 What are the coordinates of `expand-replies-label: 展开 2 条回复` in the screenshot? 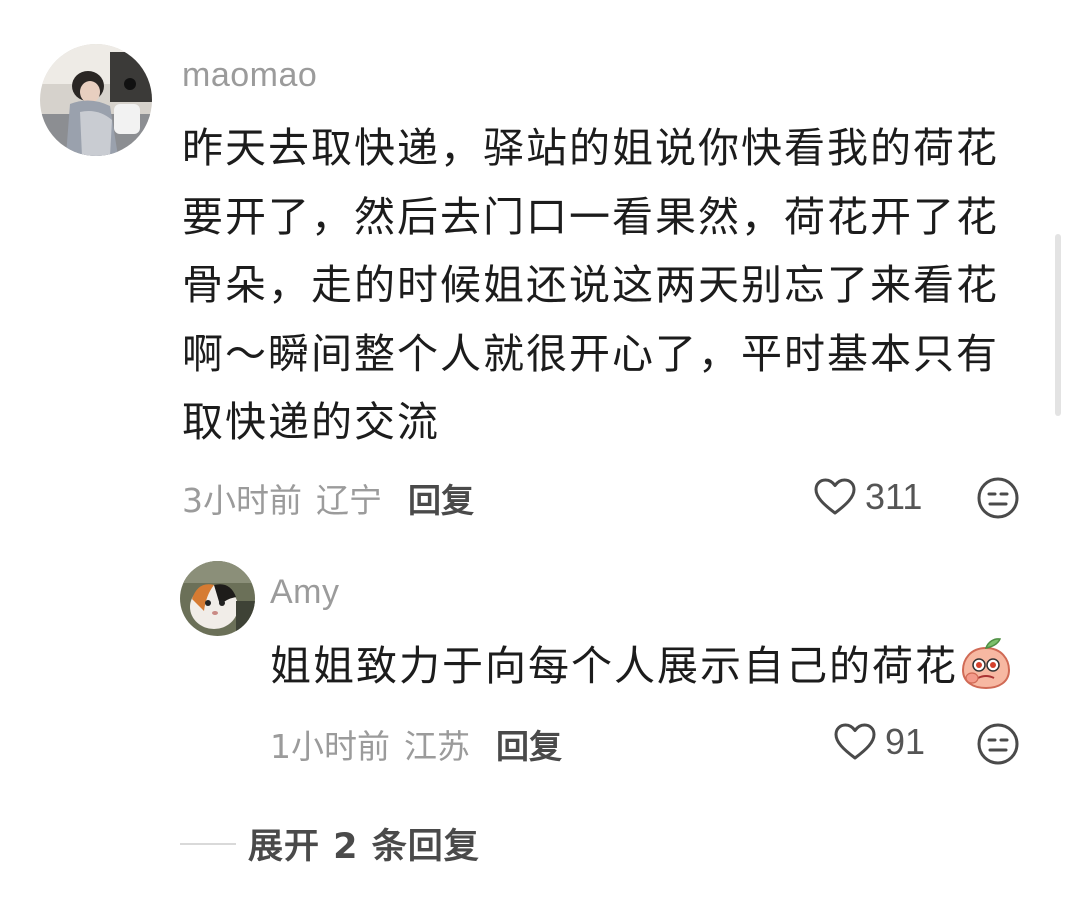 It's located at (364, 847).